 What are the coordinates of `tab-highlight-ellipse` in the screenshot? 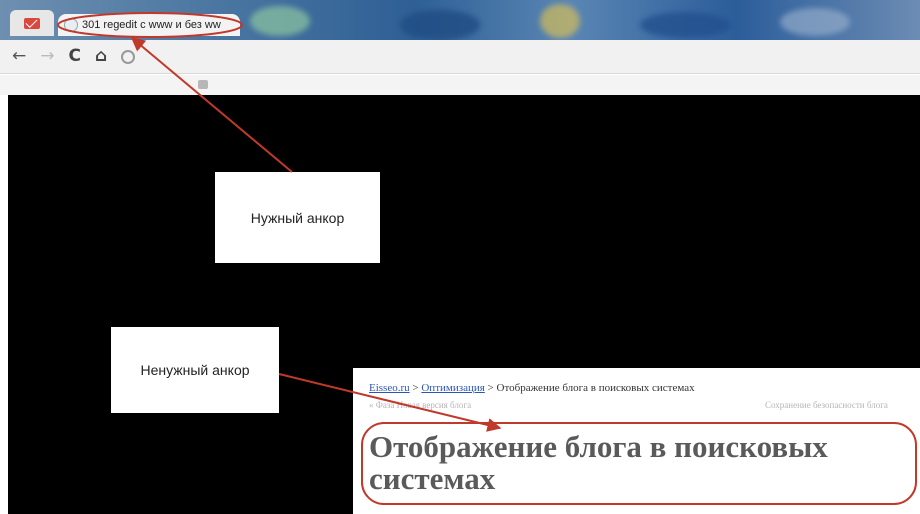 It's located at (150, 25).